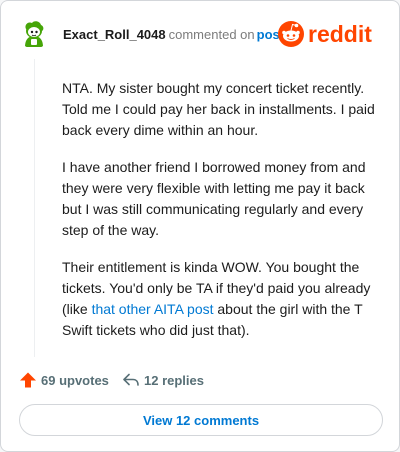 Image resolution: width=400 pixels, height=452 pixels. I want to click on username: Exact_Roll_4048, so click(114, 34).